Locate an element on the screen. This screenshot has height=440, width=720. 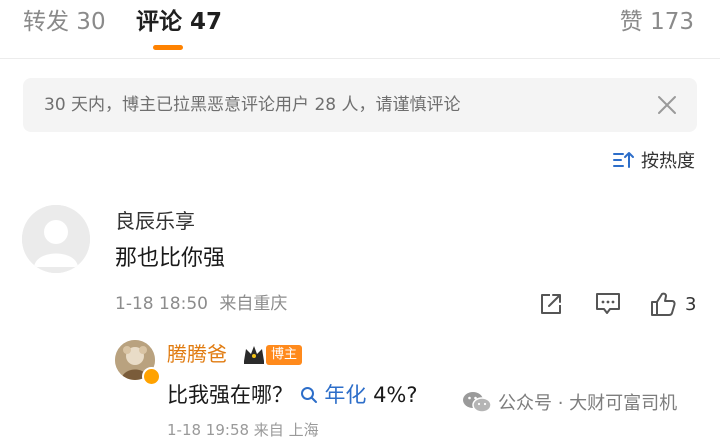
comment-date: 1-18 18:50 is located at coordinates (161, 304).